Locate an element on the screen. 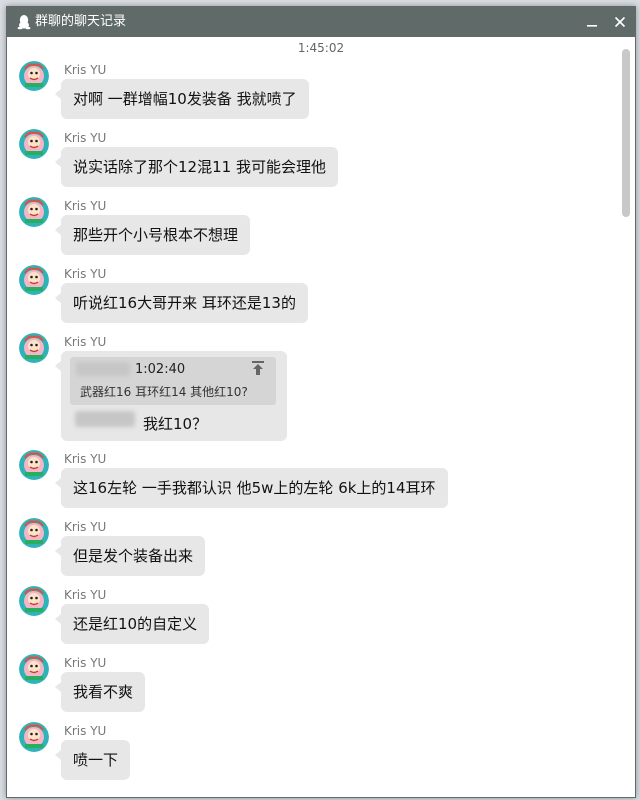 The image size is (640, 800). message-item: Kris YU 这16左轮 一手我都认识 他5w上的左轮 6k上的14耳环 is located at coordinates (307, 480).